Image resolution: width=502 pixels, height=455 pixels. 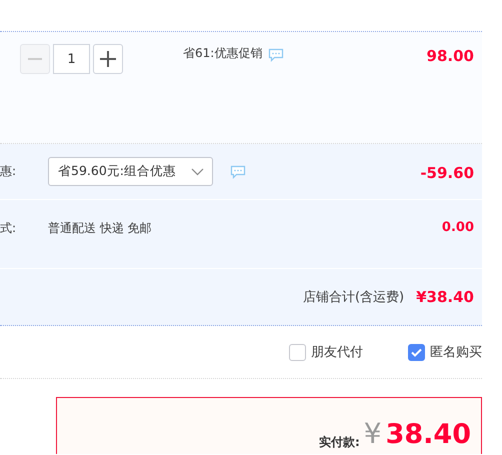 What do you see at coordinates (456, 352) in the screenshot?
I see `checkbox-label: 匿名购买` at bounding box center [456, 352].